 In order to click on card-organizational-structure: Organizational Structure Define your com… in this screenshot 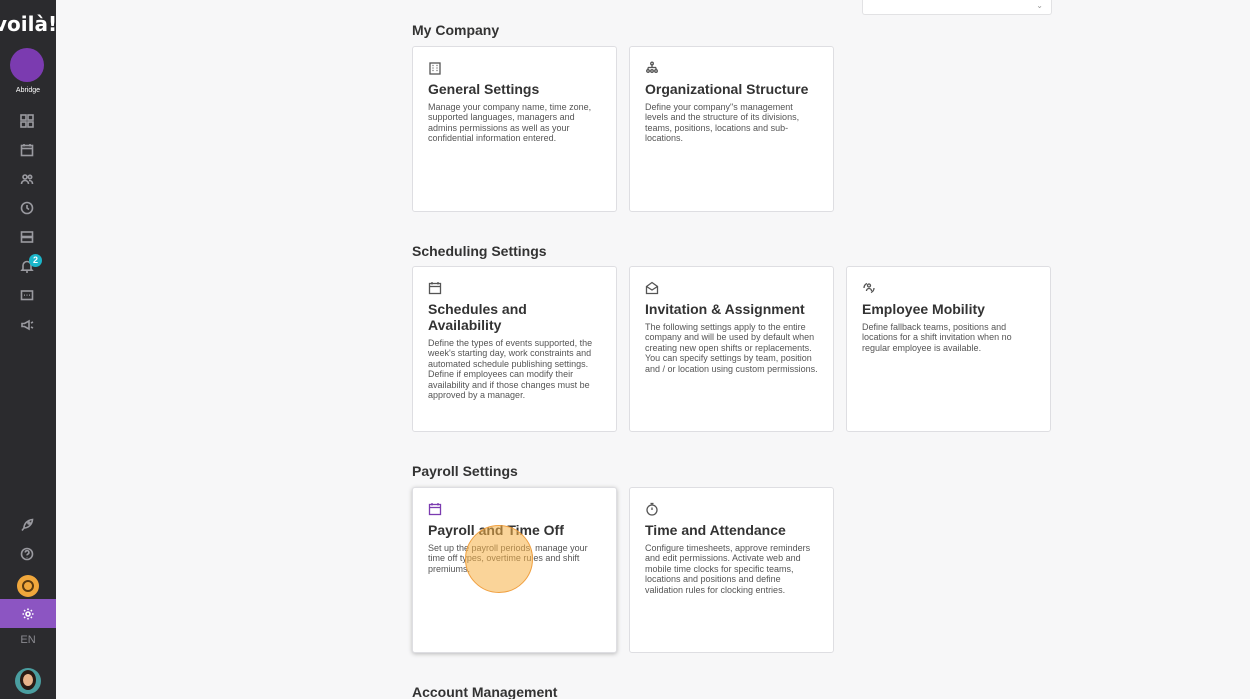, I will do `click(731, 129)`.